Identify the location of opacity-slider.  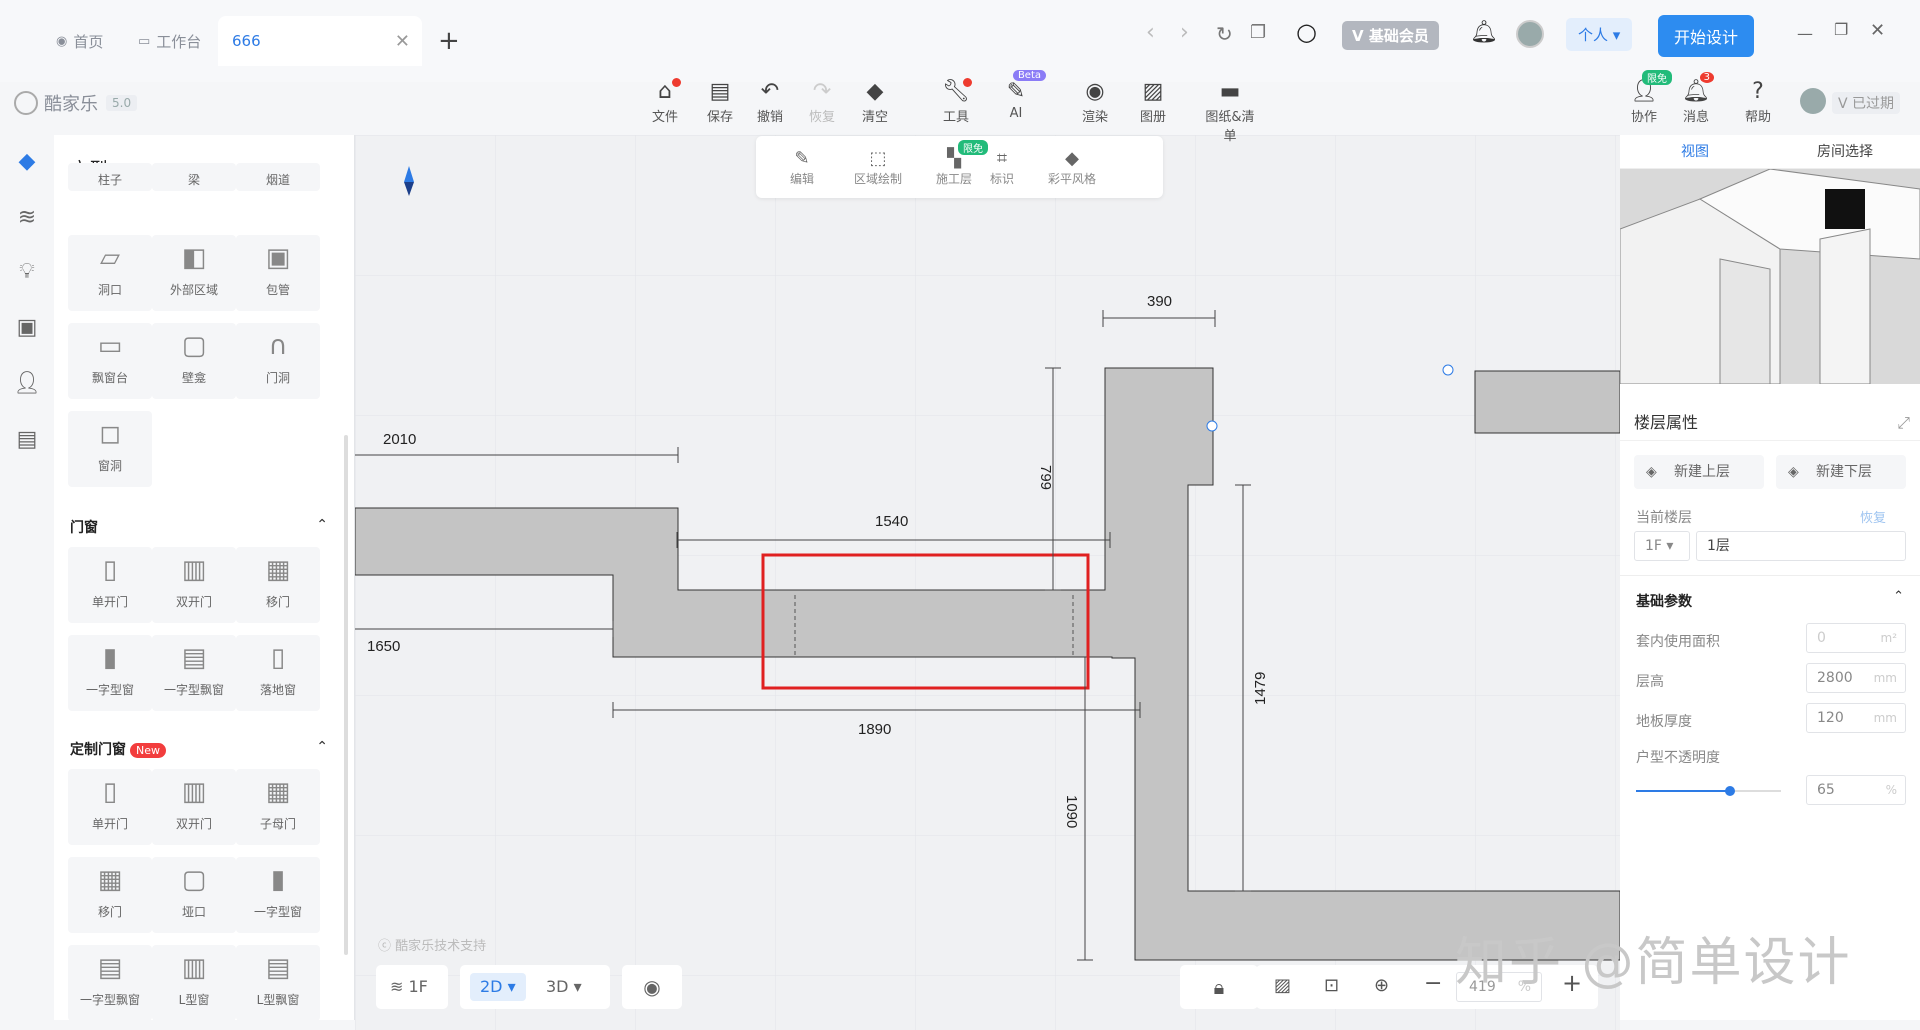
(1708, 791).